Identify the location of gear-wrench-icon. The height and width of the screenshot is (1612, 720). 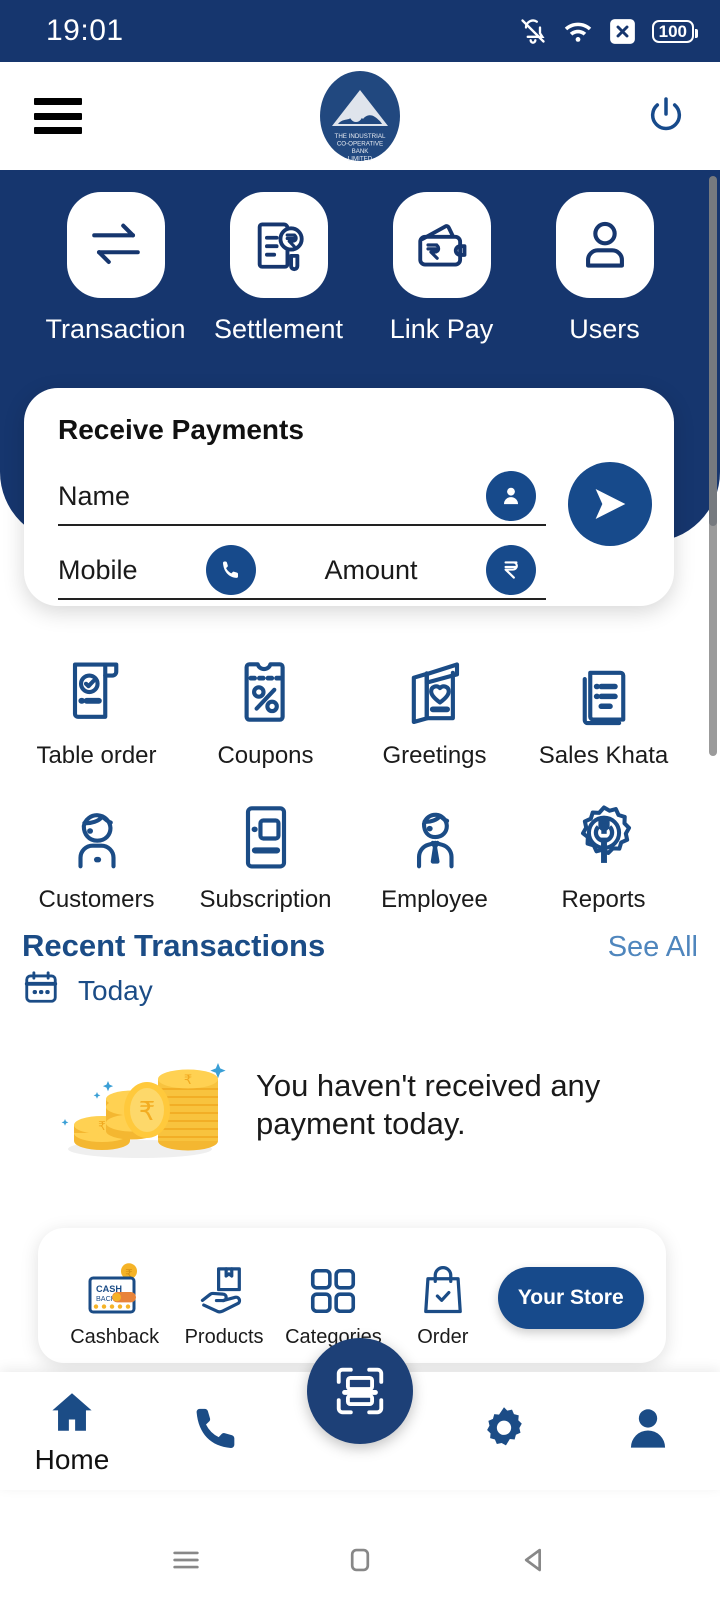
(604, 836).